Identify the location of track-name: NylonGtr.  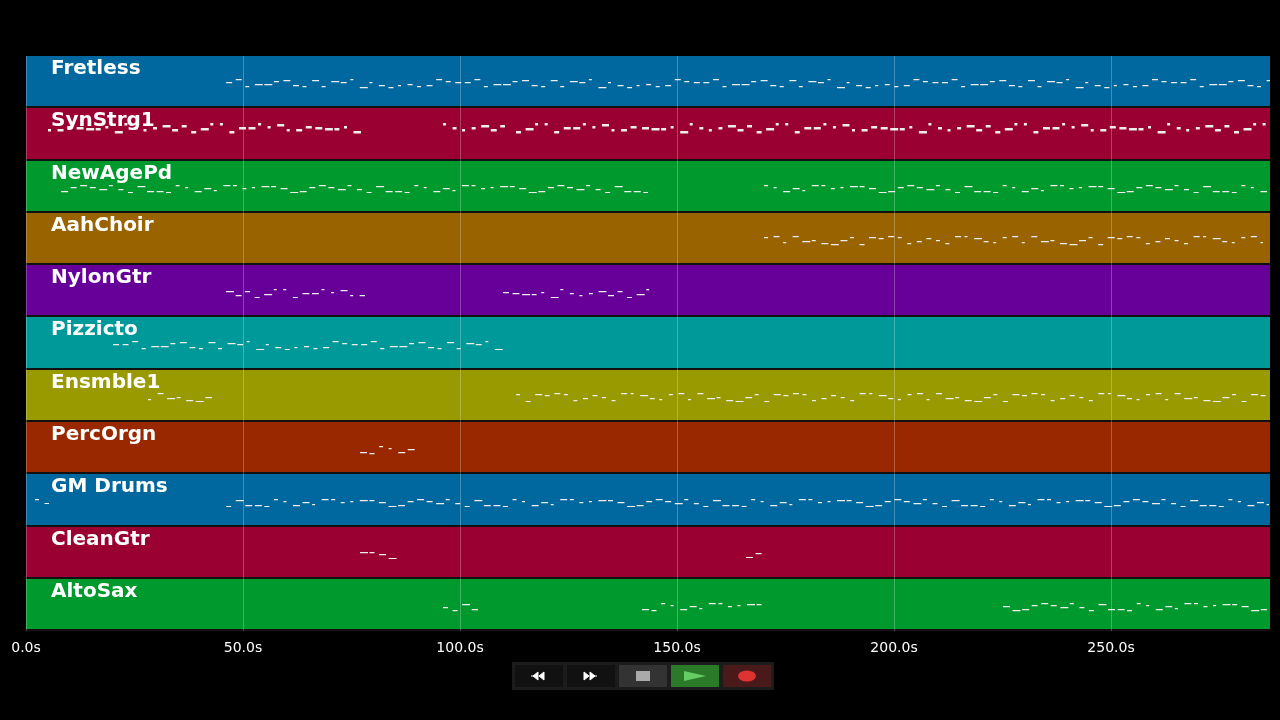
(101, 276).